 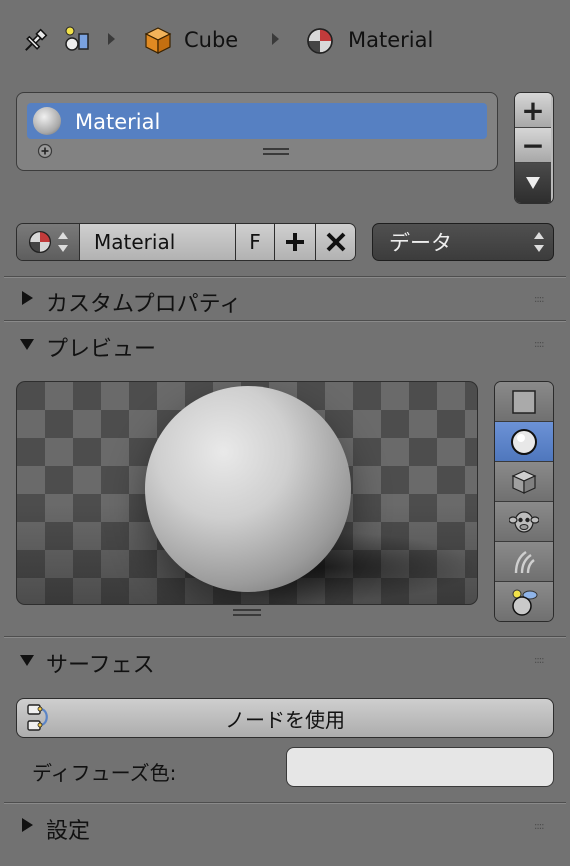 I want to click on material-name-field: Material, so click(x=158, y=242).